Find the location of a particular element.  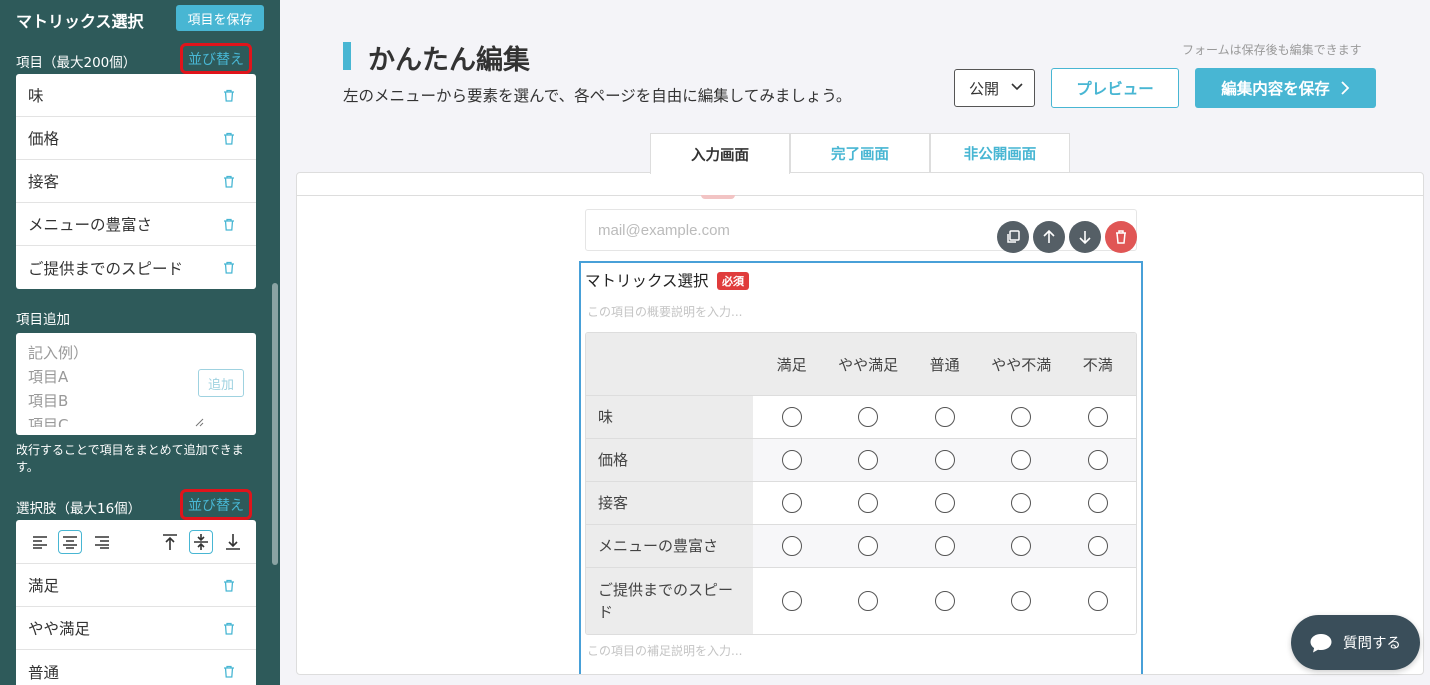

arrow-up-icon is located at coordinates (1049, 236).